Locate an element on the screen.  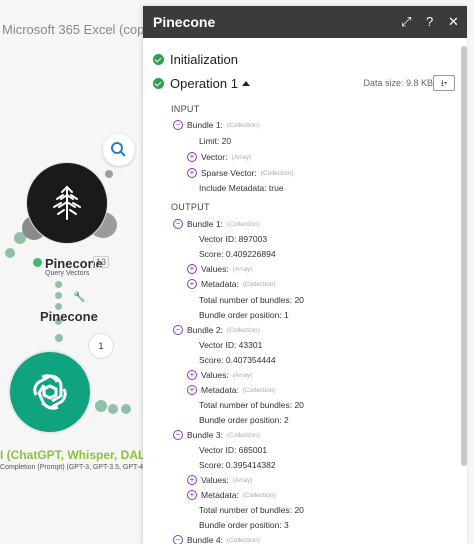
tree-row: + Vector: (Array) is located at coordinates (219, 157).